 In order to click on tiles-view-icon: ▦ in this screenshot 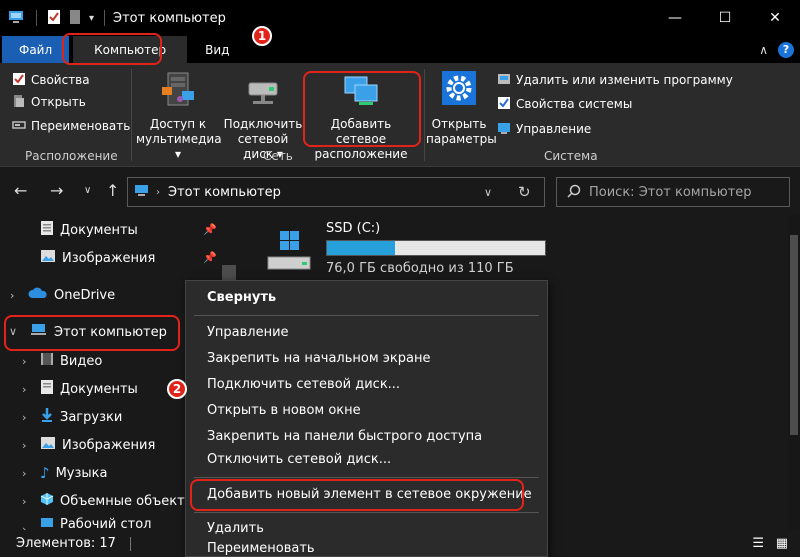, I will do `click(782, 543)`.